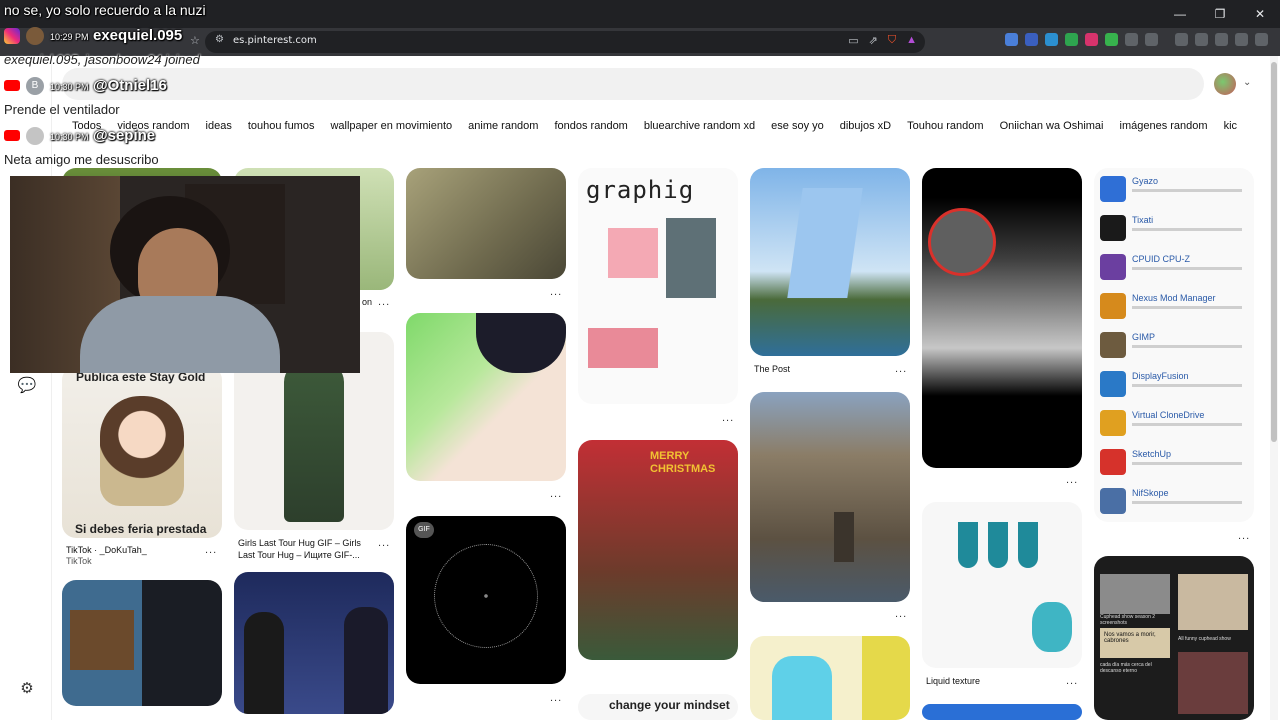  I want to click on chip: kic, so click(1230, 128).